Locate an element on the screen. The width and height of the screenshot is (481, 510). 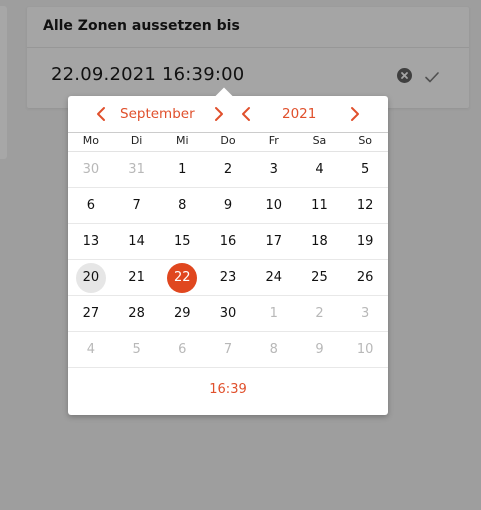
calendar-day: 29 is located at coordinates (182, 313).